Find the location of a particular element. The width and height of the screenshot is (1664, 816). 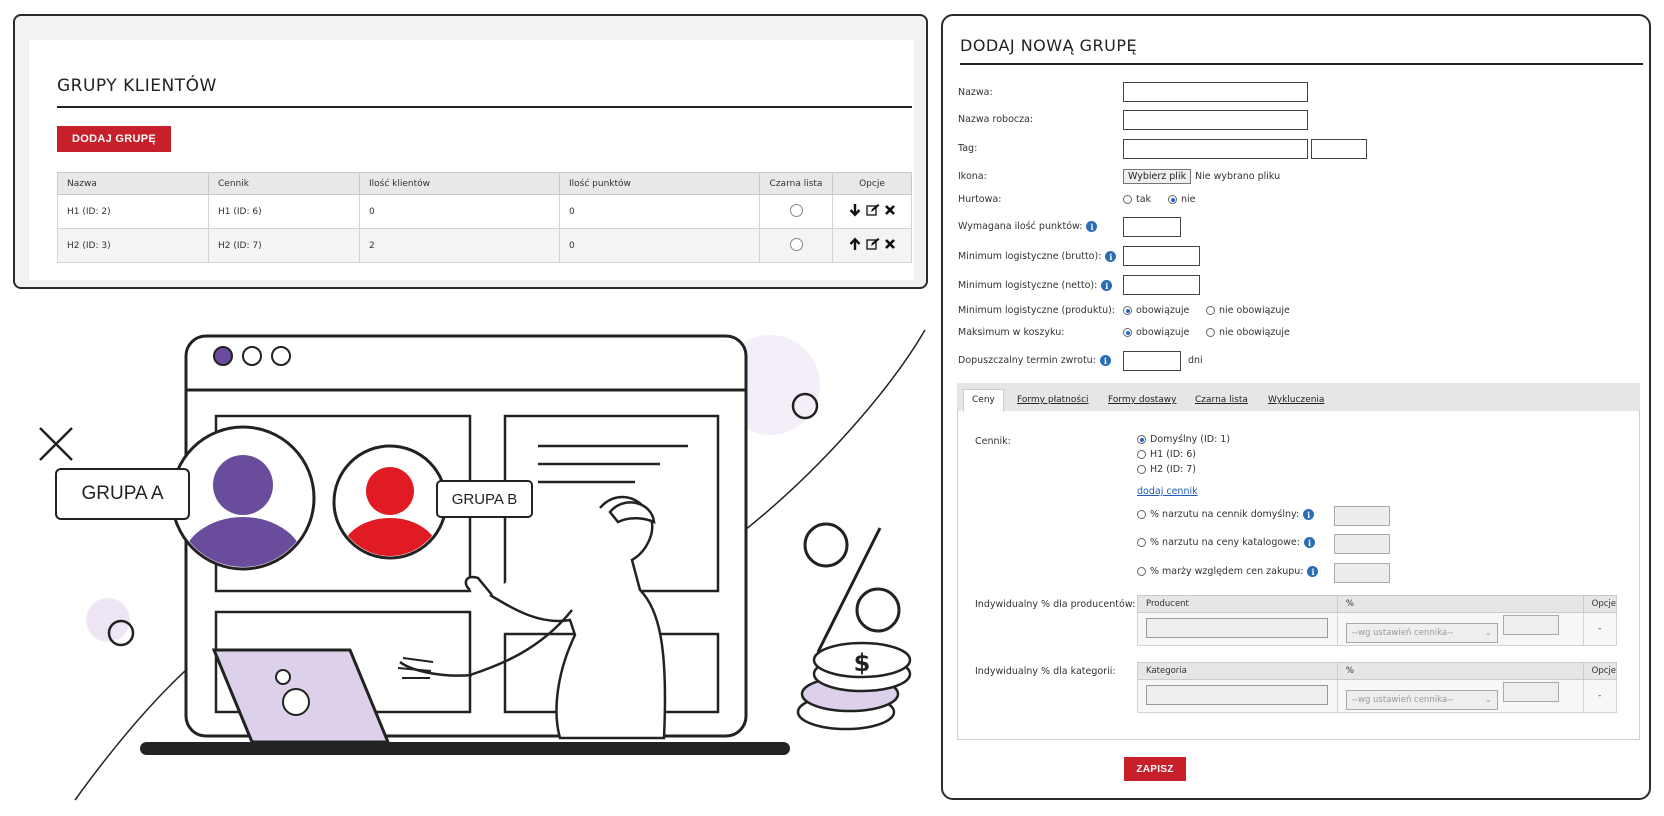

label-max-cart: Maksimum w koszyku: is located at coordinates (1011, 332).